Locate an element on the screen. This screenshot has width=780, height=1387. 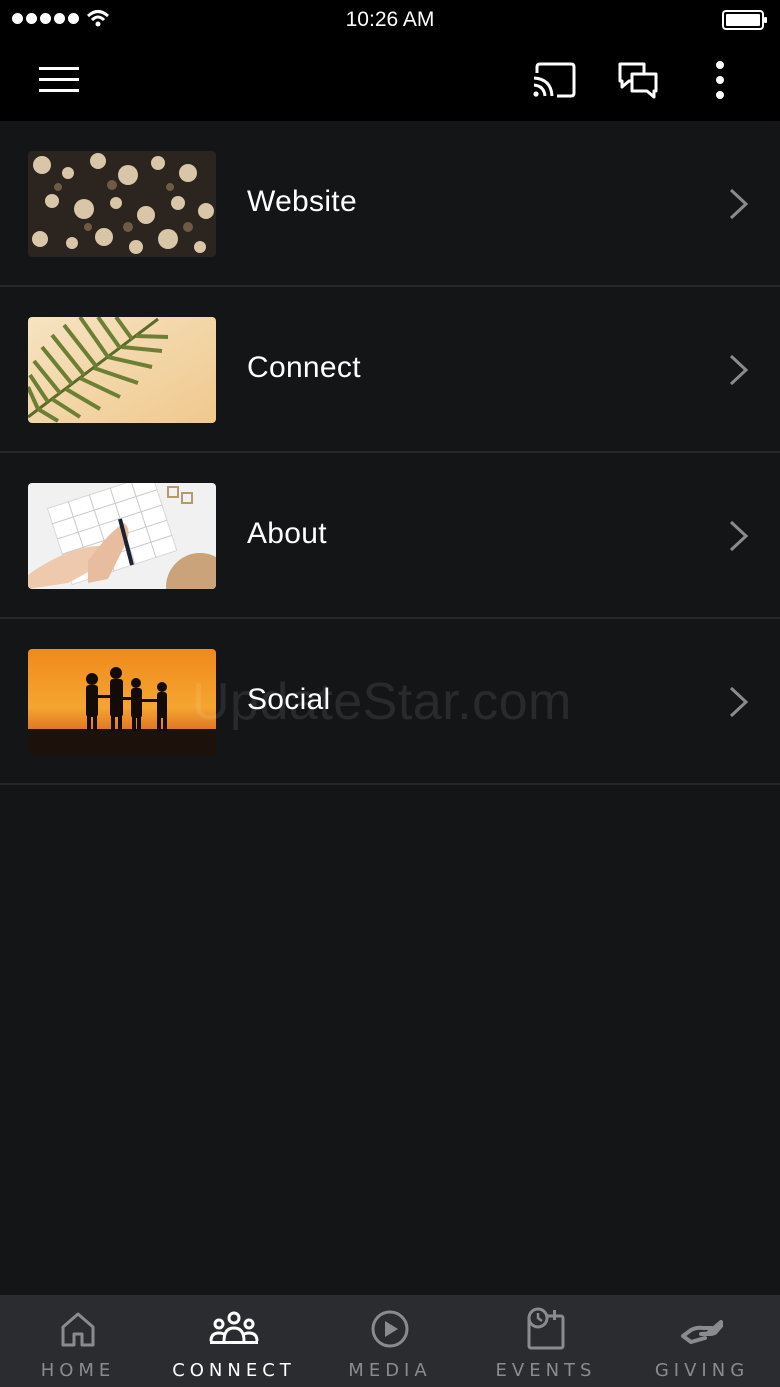
tab-label: CONNECT is located at coordinates (234, 1370).